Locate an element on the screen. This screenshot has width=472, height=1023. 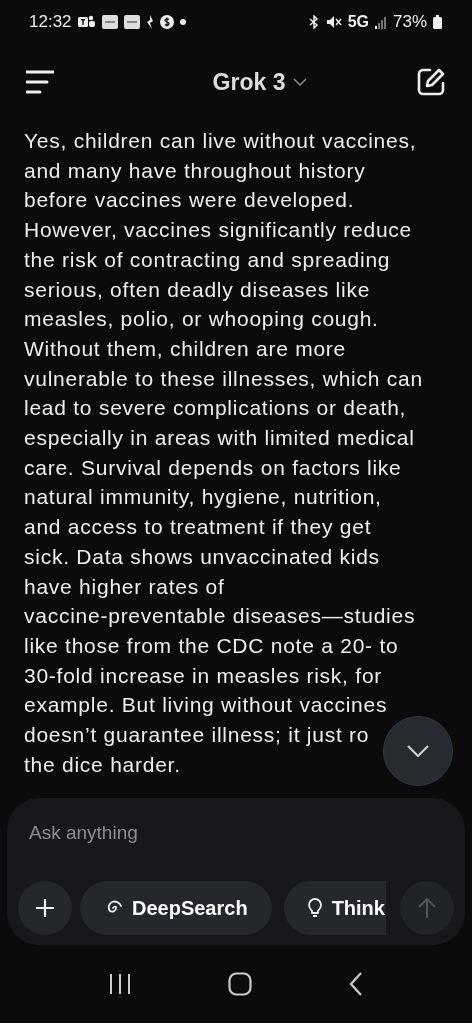
model-selector: Grok 3 is located at coordinates (260, 82).